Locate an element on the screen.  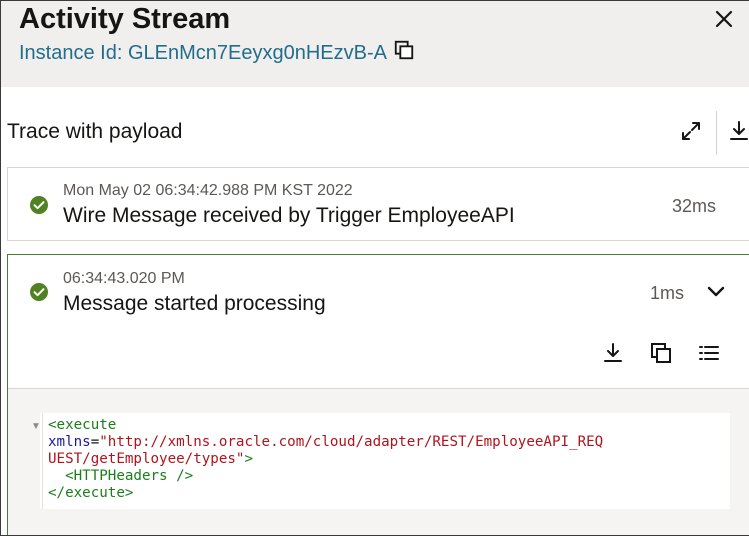
trace-toolbar: Trace with payload is located at coordinates (377, 133).